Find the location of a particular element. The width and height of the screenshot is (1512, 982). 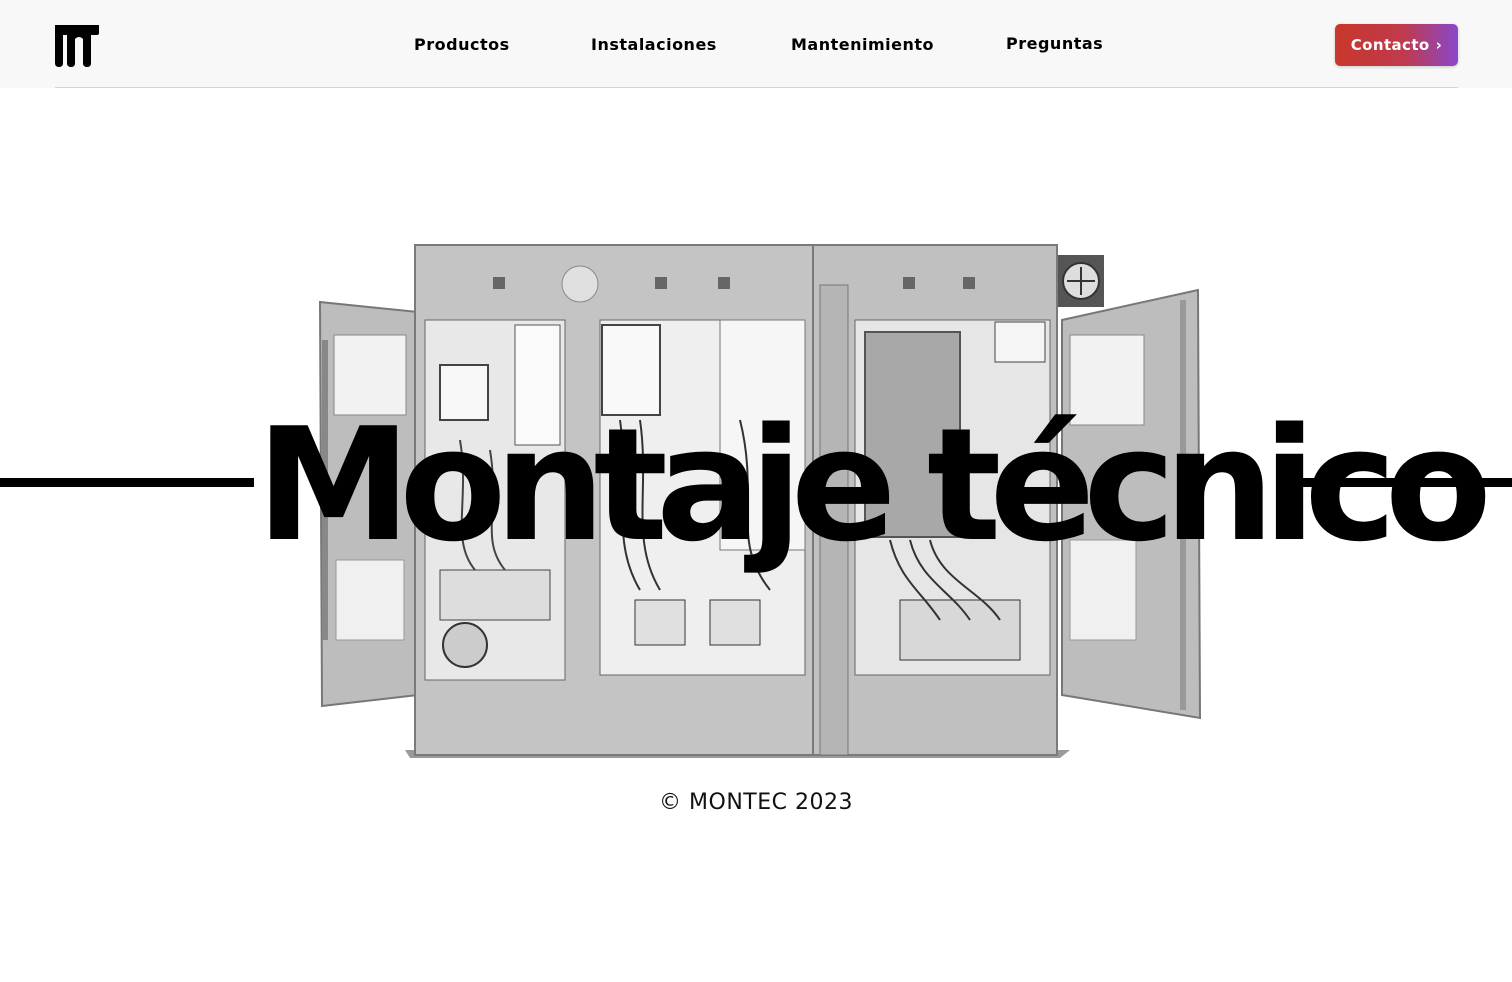

chevron-right-icon: › is located at coordinates (1439, 45).